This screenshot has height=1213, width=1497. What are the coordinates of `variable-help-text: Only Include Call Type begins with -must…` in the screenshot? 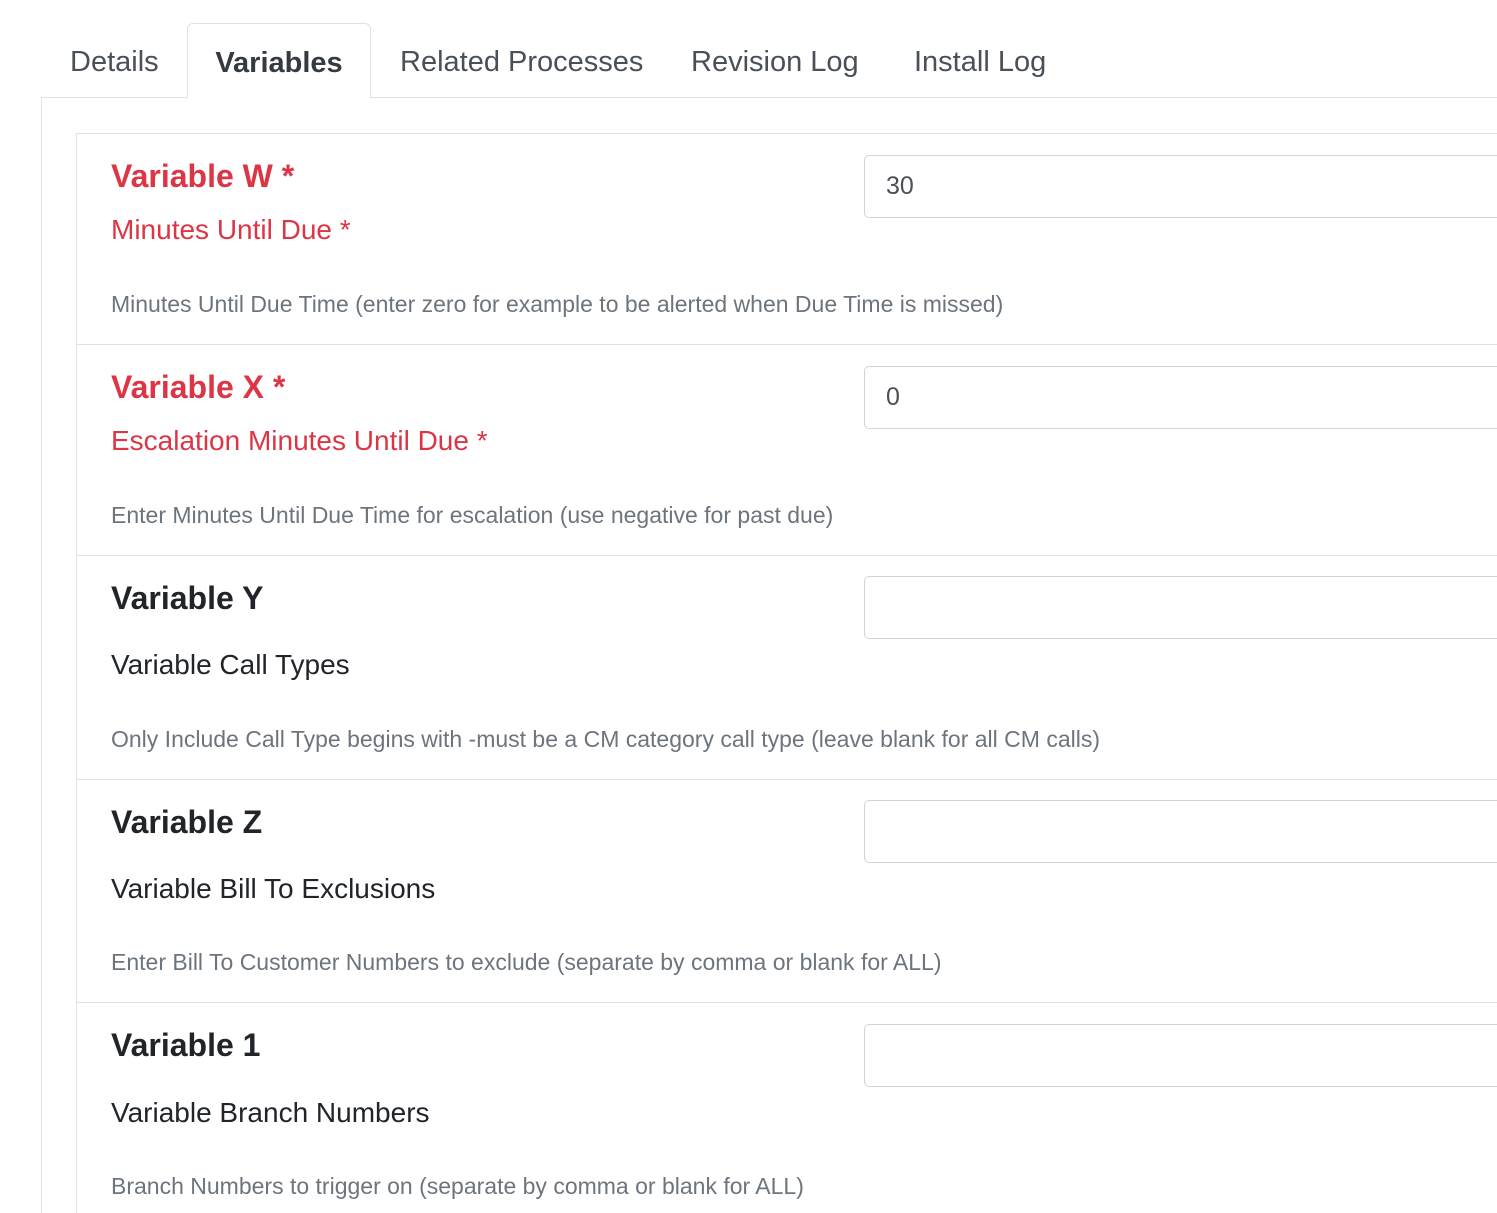 It's located at (605, 739).